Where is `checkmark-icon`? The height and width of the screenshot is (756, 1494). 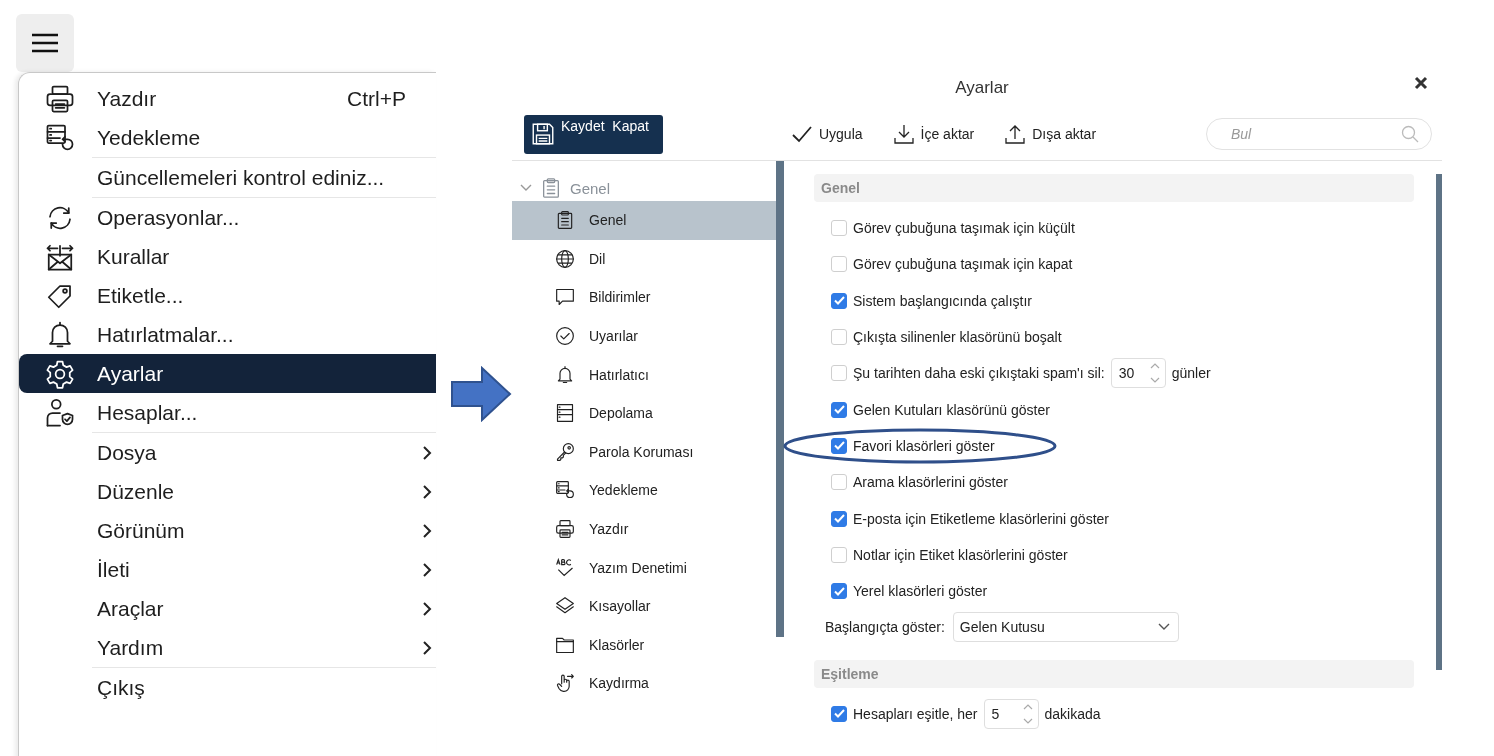
checkmark-icon is located at coordinates (801, 134).